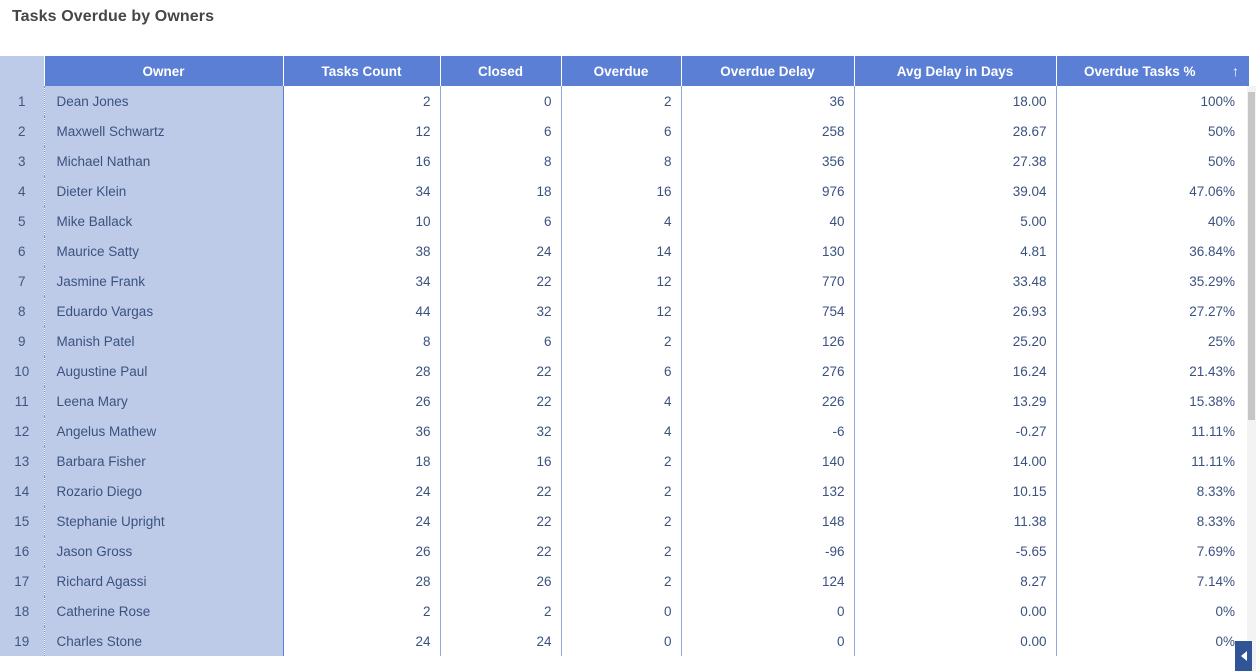  I want to click on closed-cell: 26, so click(501, 581).